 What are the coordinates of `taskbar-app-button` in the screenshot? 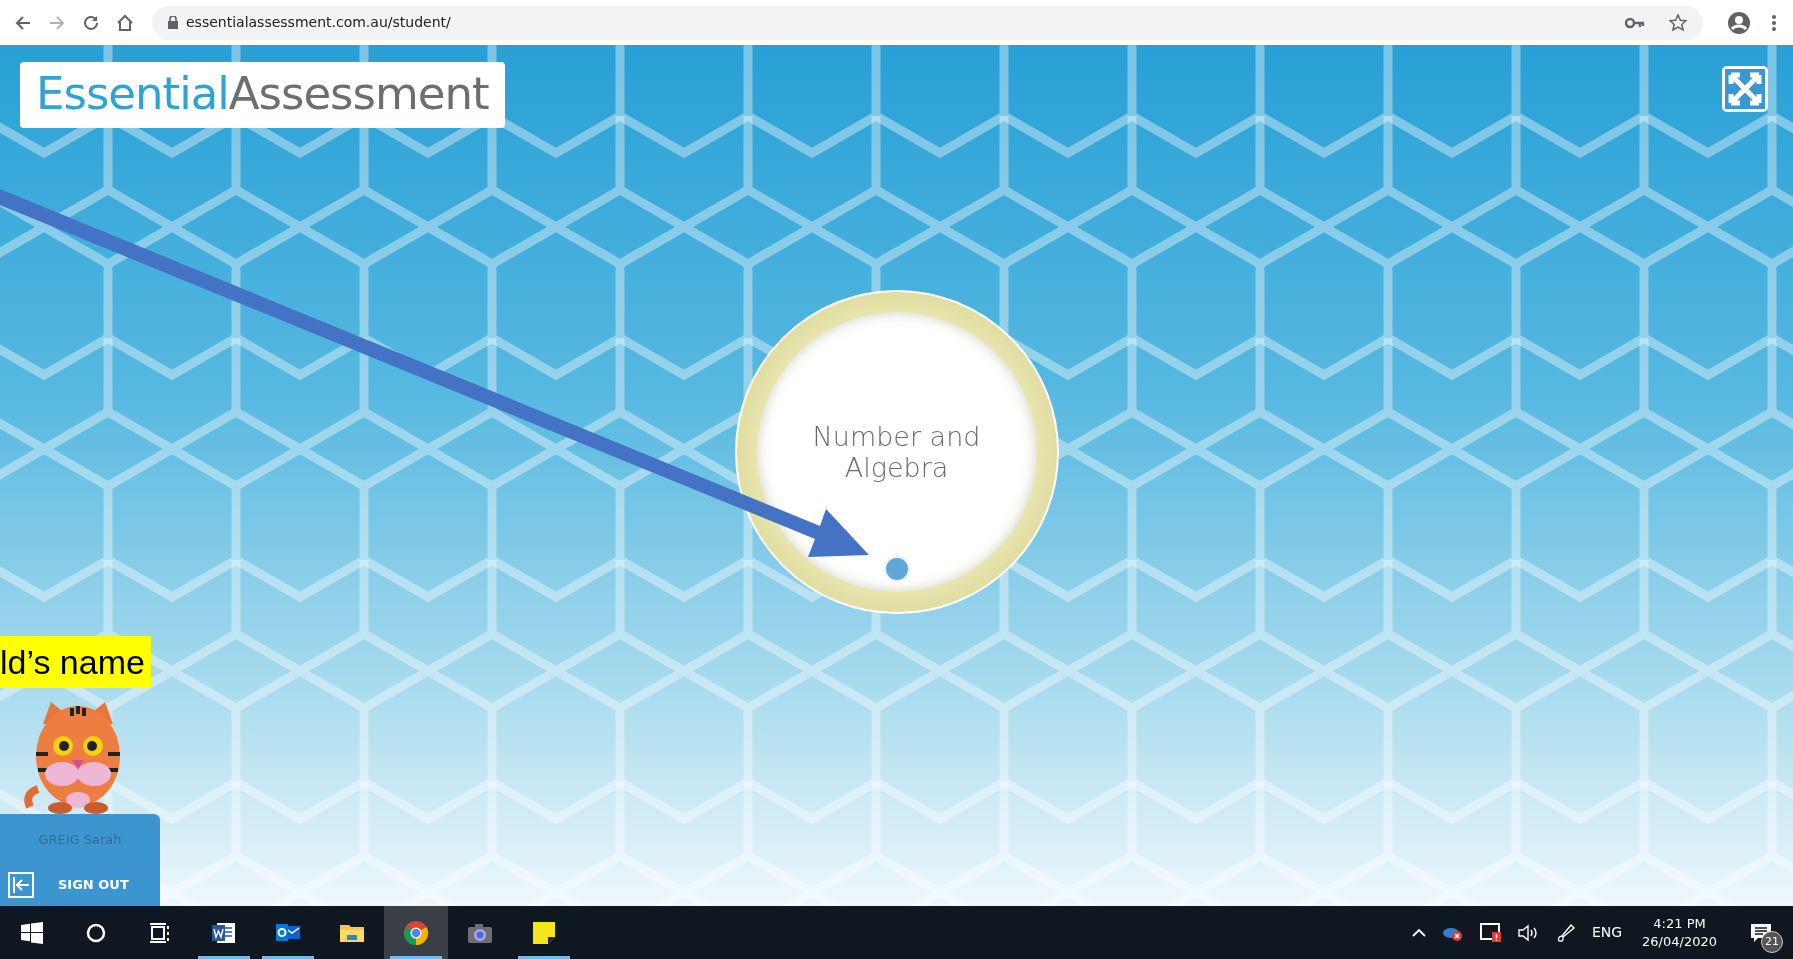 It's located at (416, 932).